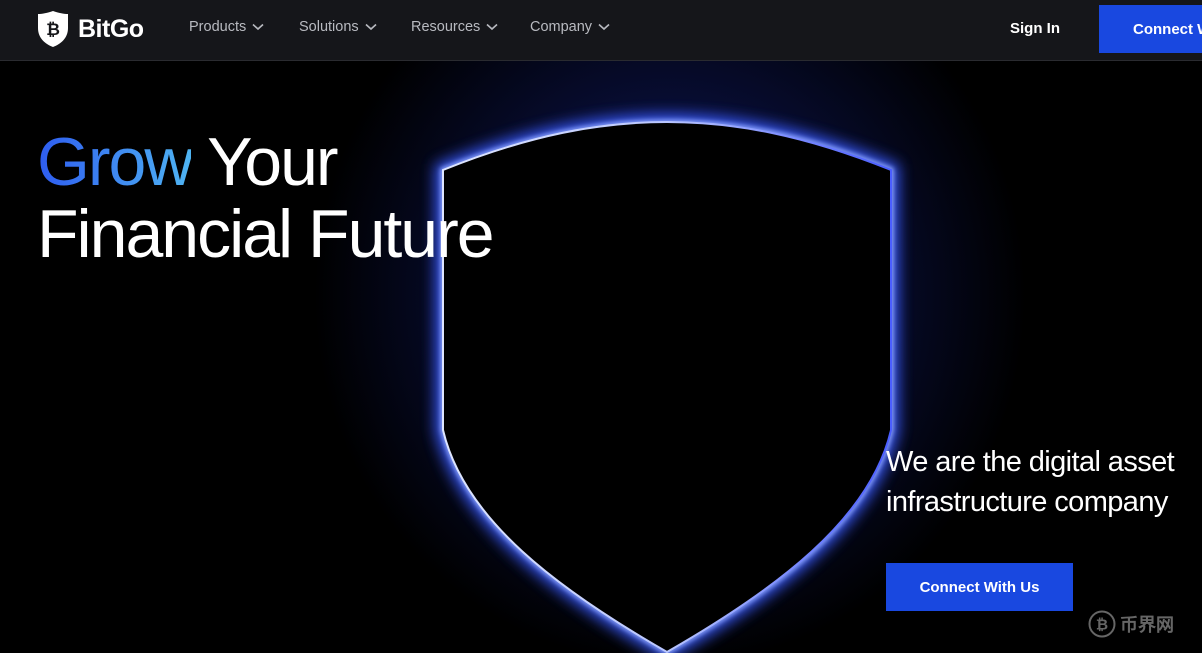 The image size is (1202, 653). What do you see at coordinates (561, 27) in the screenshot?
I see `nav-item-label: Company` at bounding box center [561, 27].